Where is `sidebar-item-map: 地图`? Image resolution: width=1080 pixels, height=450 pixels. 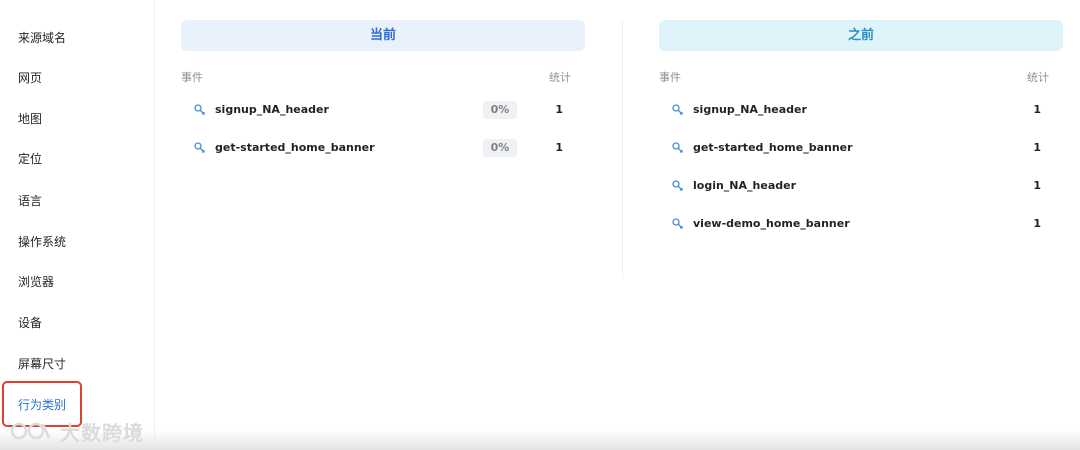 sidebar-item-map: 地图 is located at coordinates (77, 119).